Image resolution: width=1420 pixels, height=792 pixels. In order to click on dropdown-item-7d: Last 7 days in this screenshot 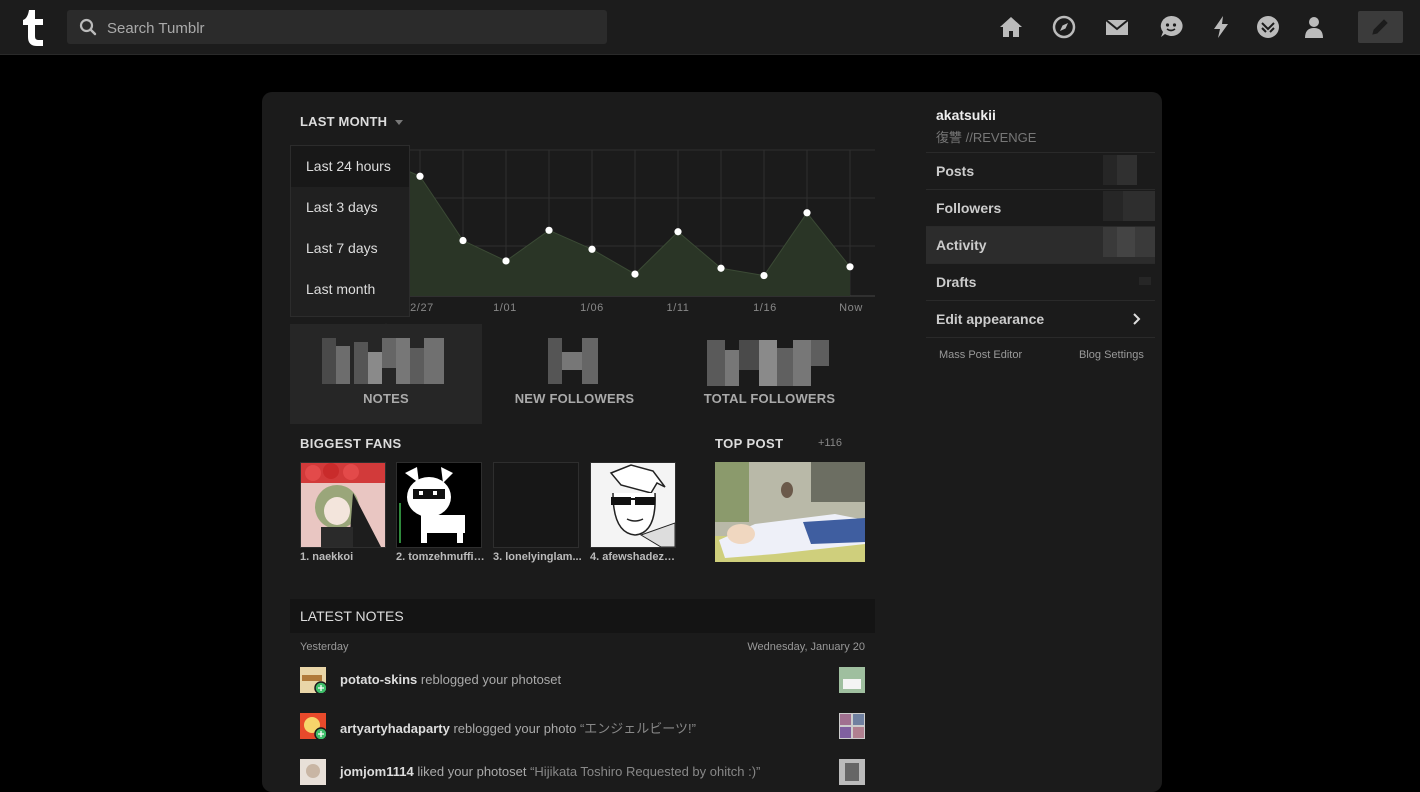, I will do `click(350, 248)`.